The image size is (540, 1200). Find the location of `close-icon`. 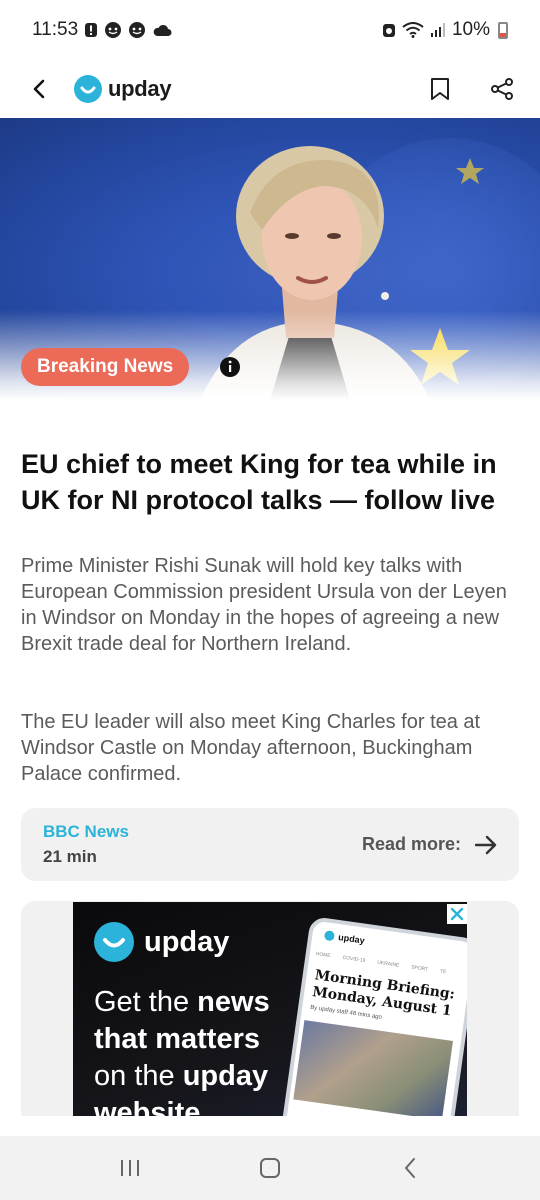

close-icon is located at coordinates (457, 914).